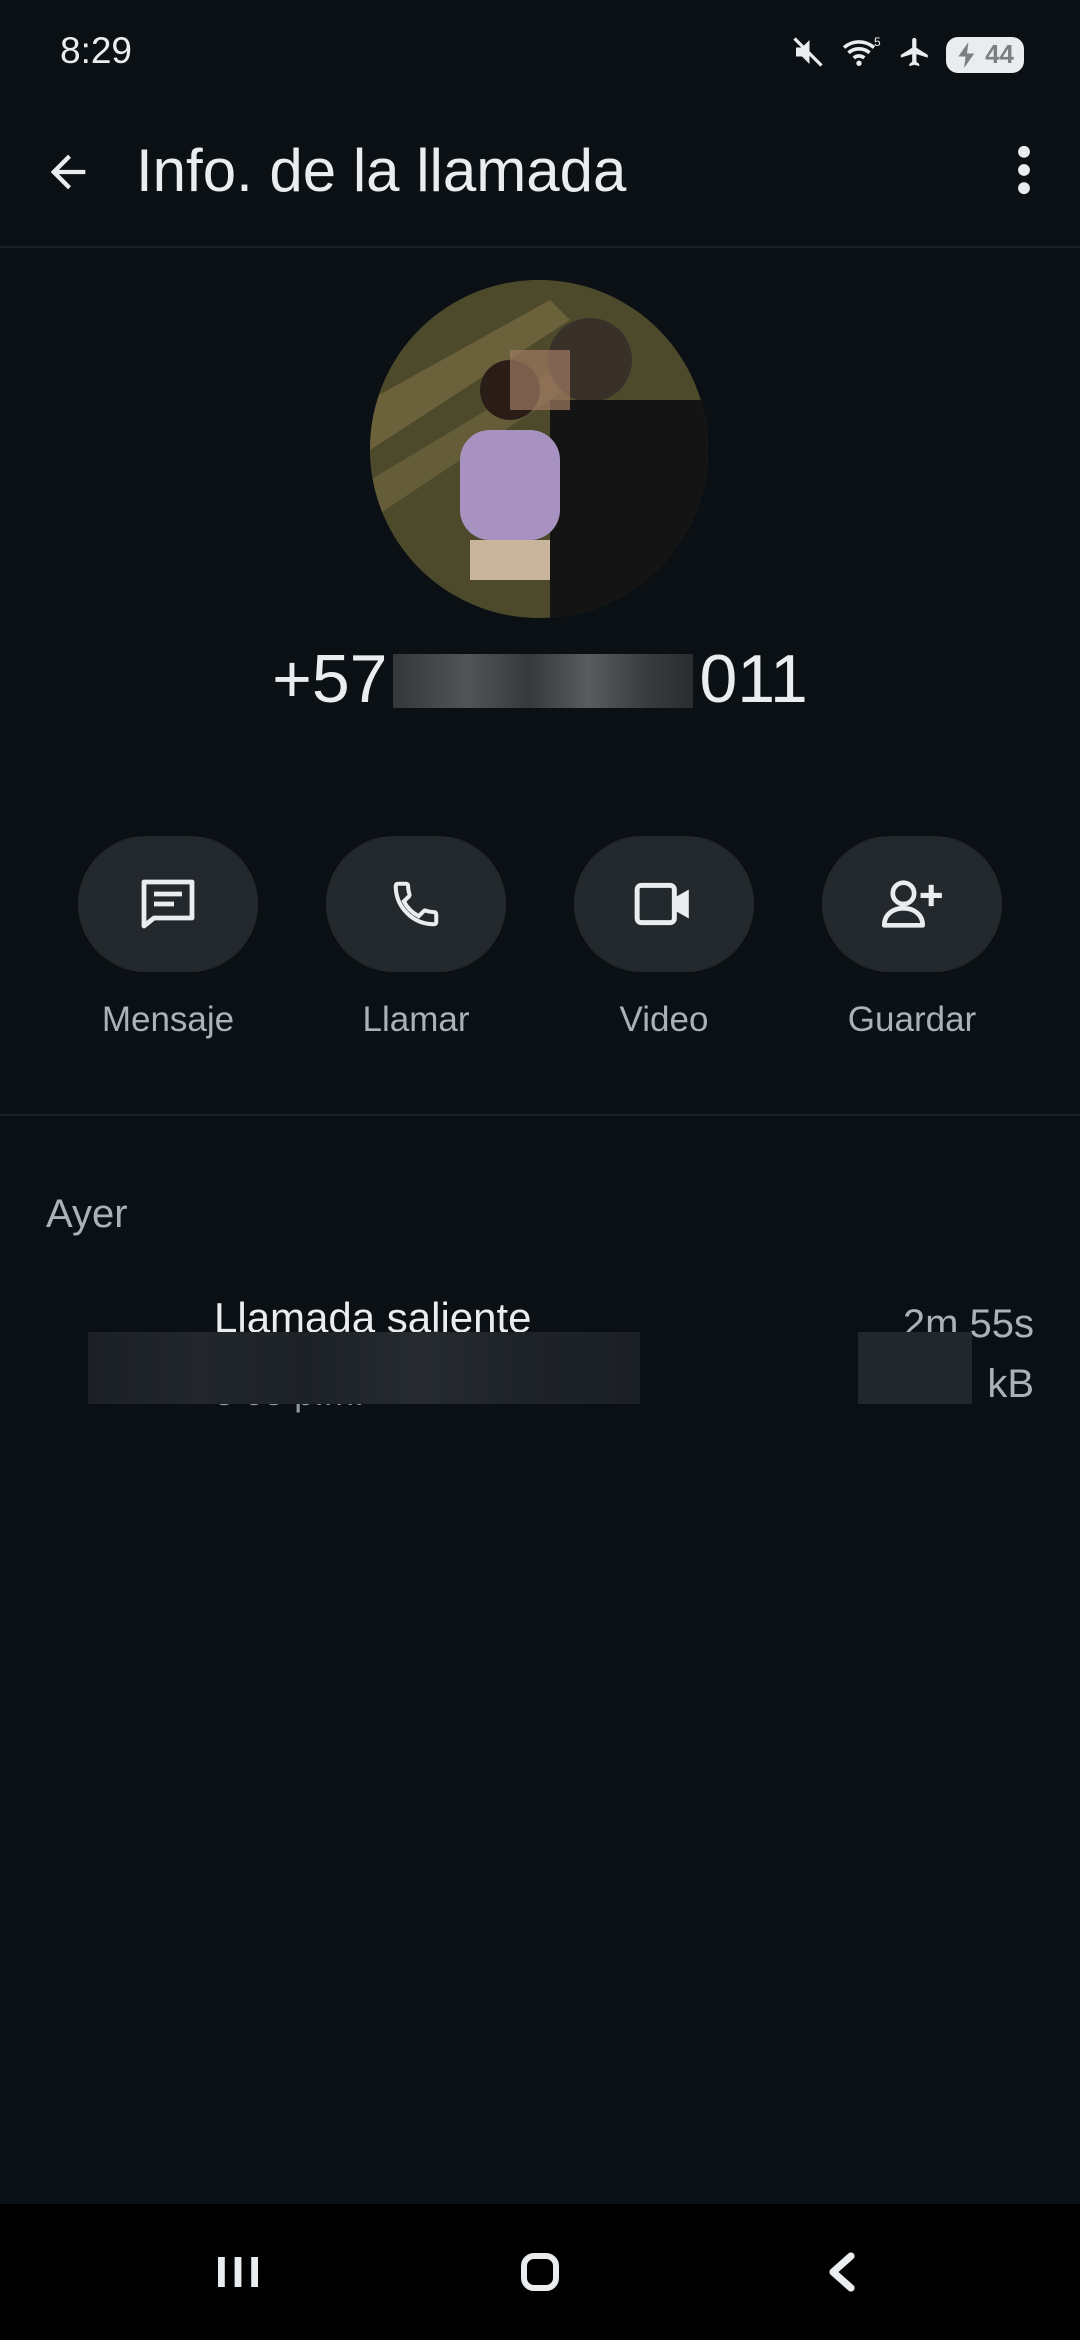  What do you see at coordinates (540, 55) in the screenshot?
I see `status-bar: 8:29 5 44` at bounding box center [540, 55].